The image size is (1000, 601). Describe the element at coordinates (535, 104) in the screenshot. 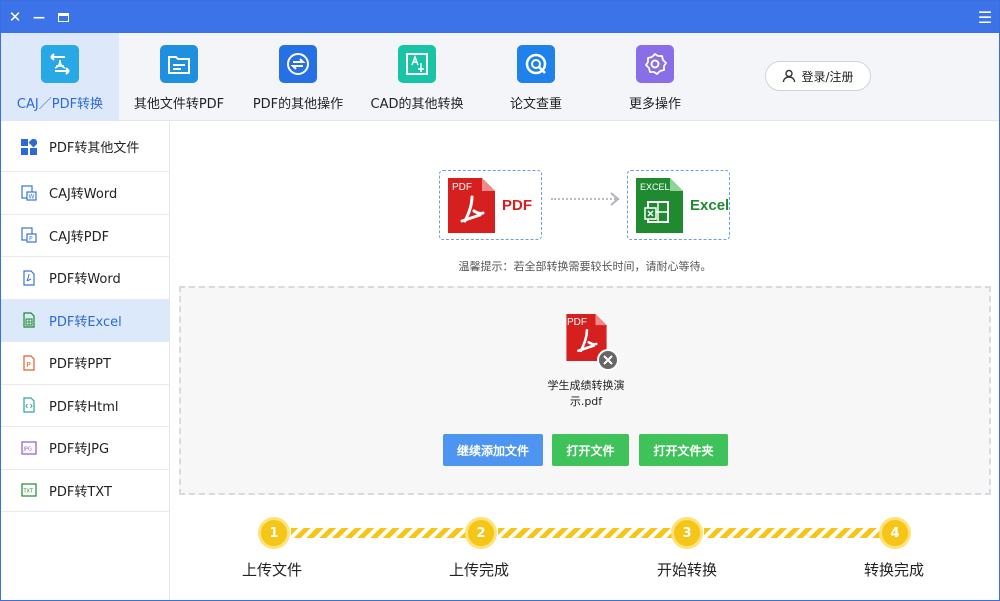

I see `tool-label: 论文查重` at that location.